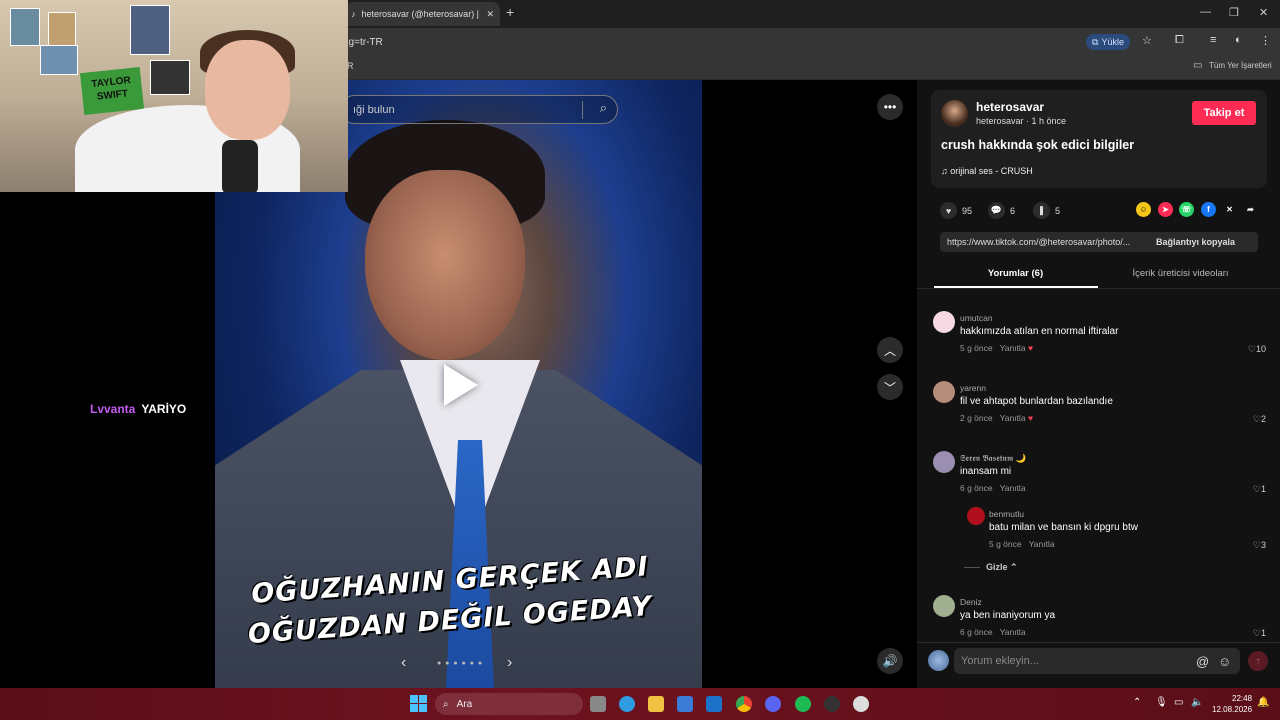  Describe the element at coordinates (627, 704) in the screenshot. I see `edge-icon` at that location.